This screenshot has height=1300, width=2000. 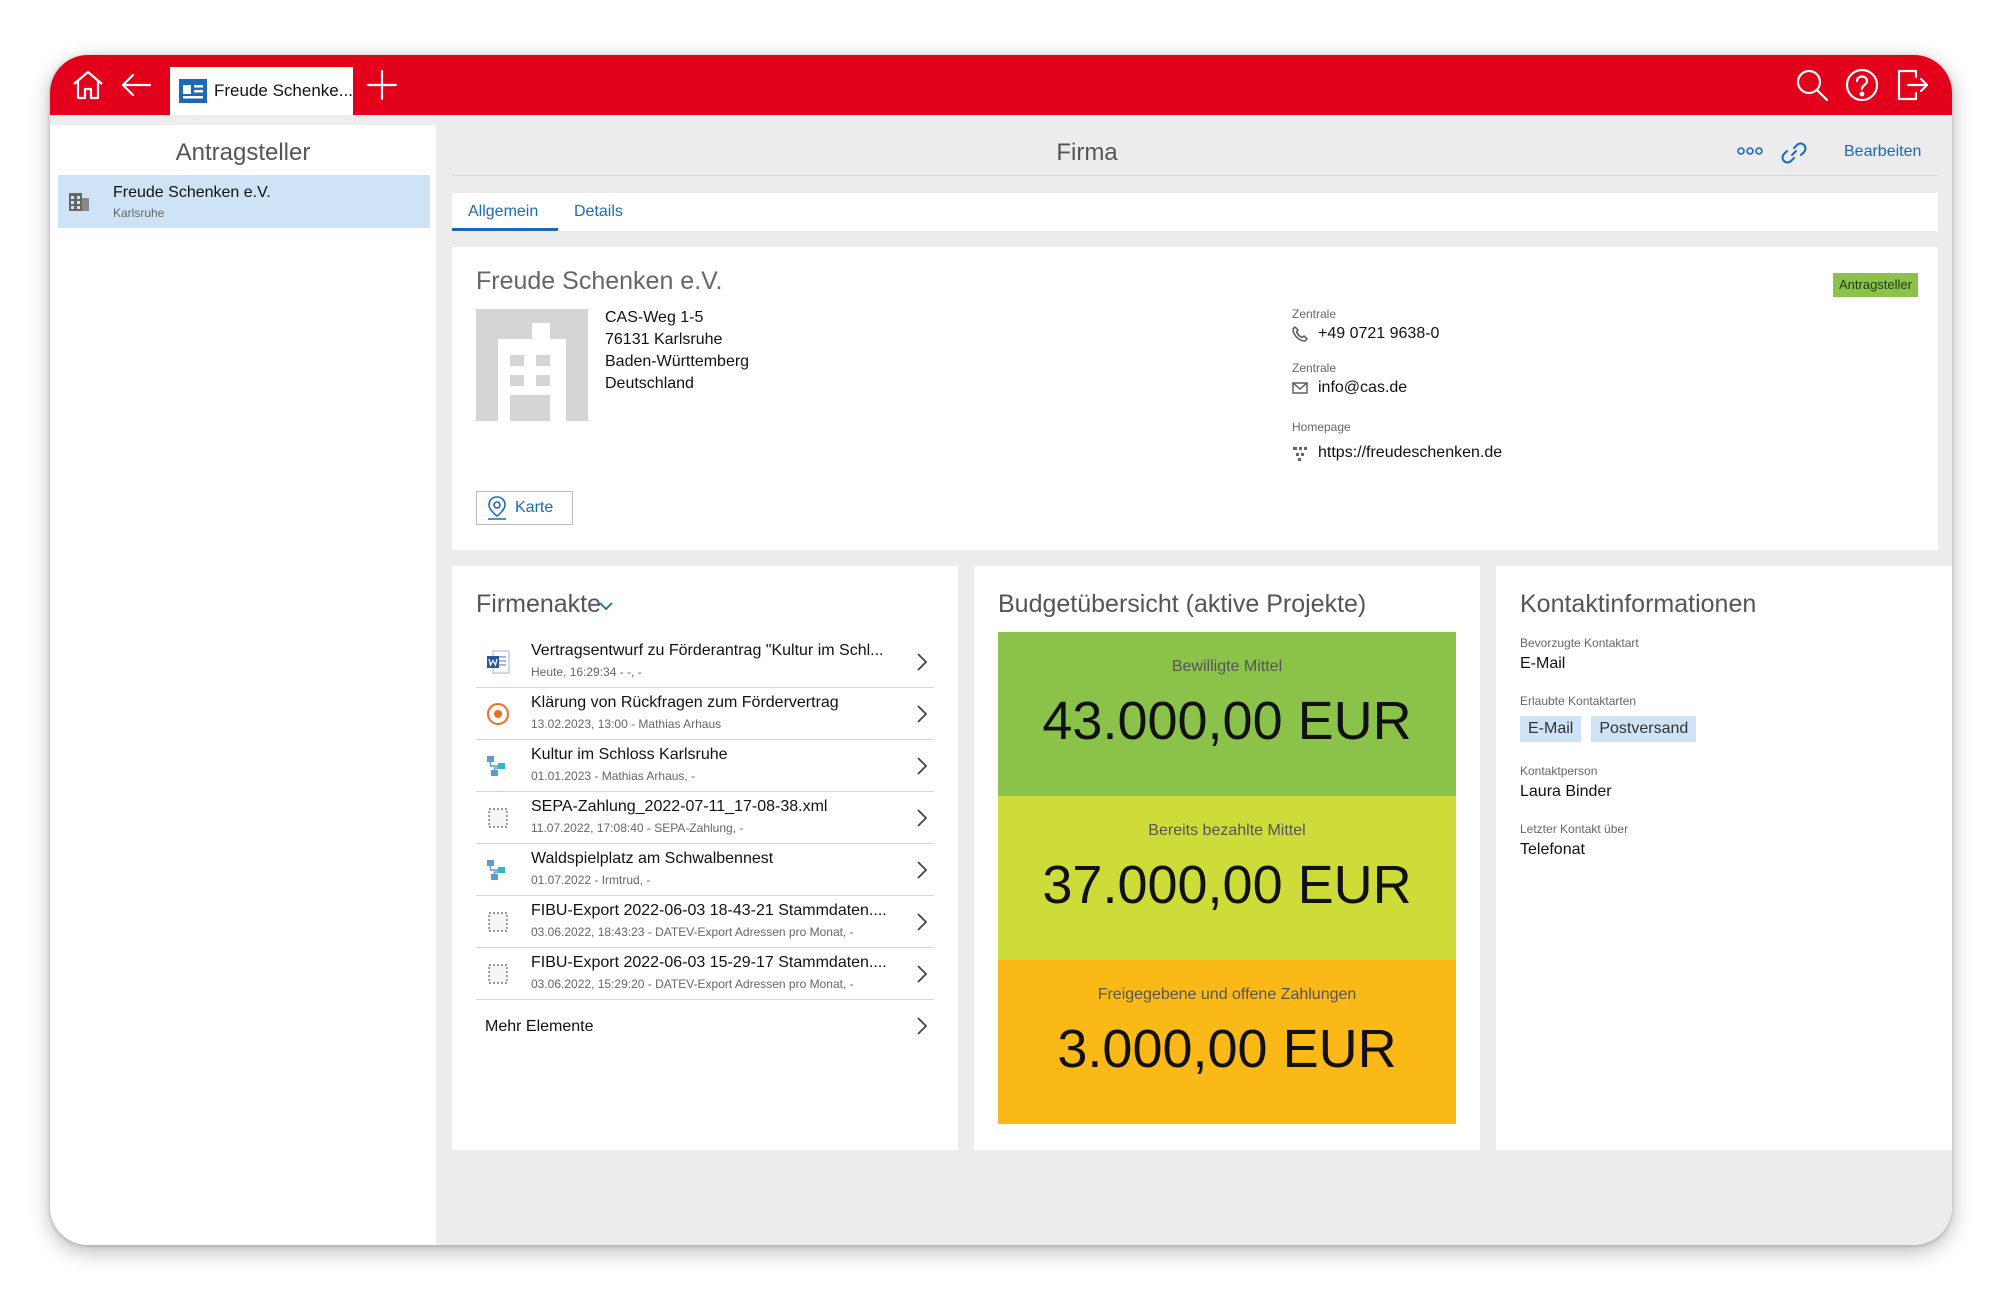 What do you see at coordinates (88, 85) in the screenshot?
I see `home-icon` at bounding box center [88, 85].